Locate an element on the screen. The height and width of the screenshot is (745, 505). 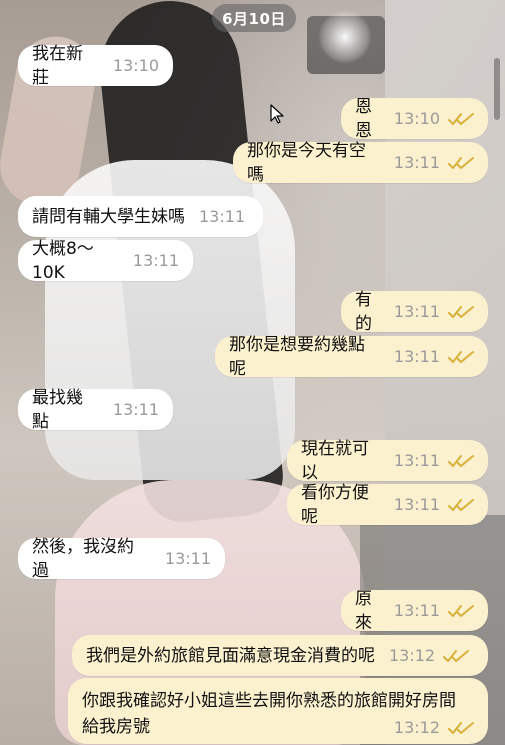
message-text: 然後，我沒約過 is located at coordinates (83, 558).